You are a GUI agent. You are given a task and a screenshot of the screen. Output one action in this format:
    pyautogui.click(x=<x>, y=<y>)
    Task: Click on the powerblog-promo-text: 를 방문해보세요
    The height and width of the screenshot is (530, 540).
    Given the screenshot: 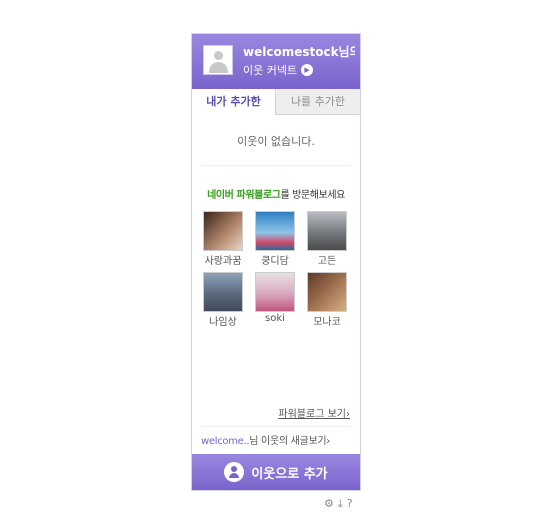 What is the action you would take?
    pyautogui.click(x=313, y=195)
    